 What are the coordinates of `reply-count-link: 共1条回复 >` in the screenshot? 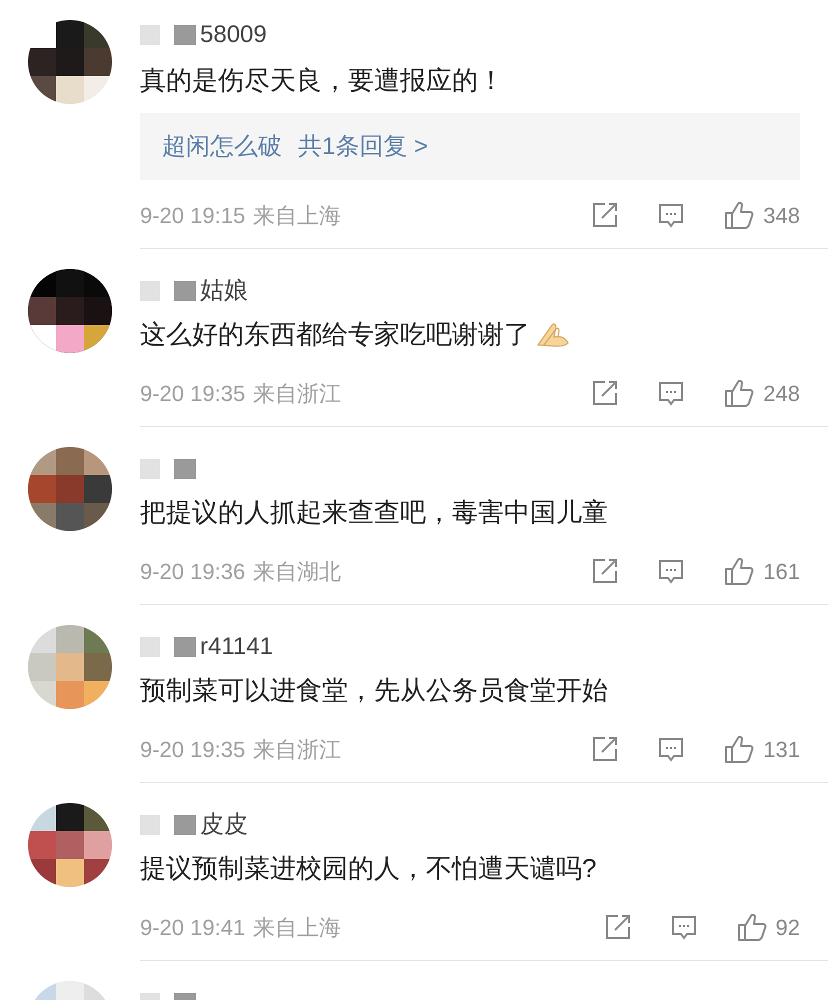 It's located at (363, 146).